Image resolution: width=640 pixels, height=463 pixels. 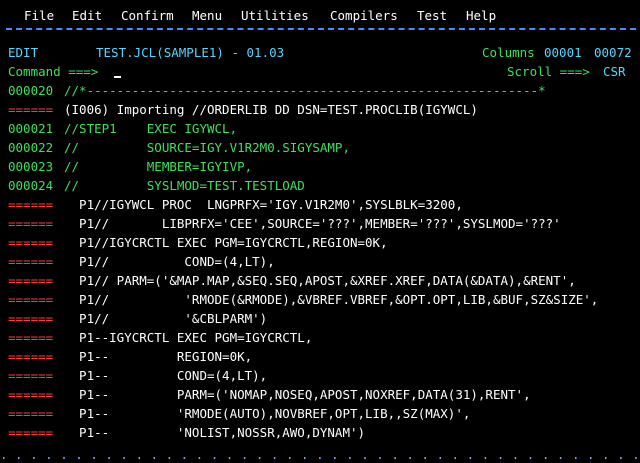 What do you see at coordinates (23, 52) in the screenshot?
I see `edit-mode-label: EDIT` at bounding box center [23, 52].